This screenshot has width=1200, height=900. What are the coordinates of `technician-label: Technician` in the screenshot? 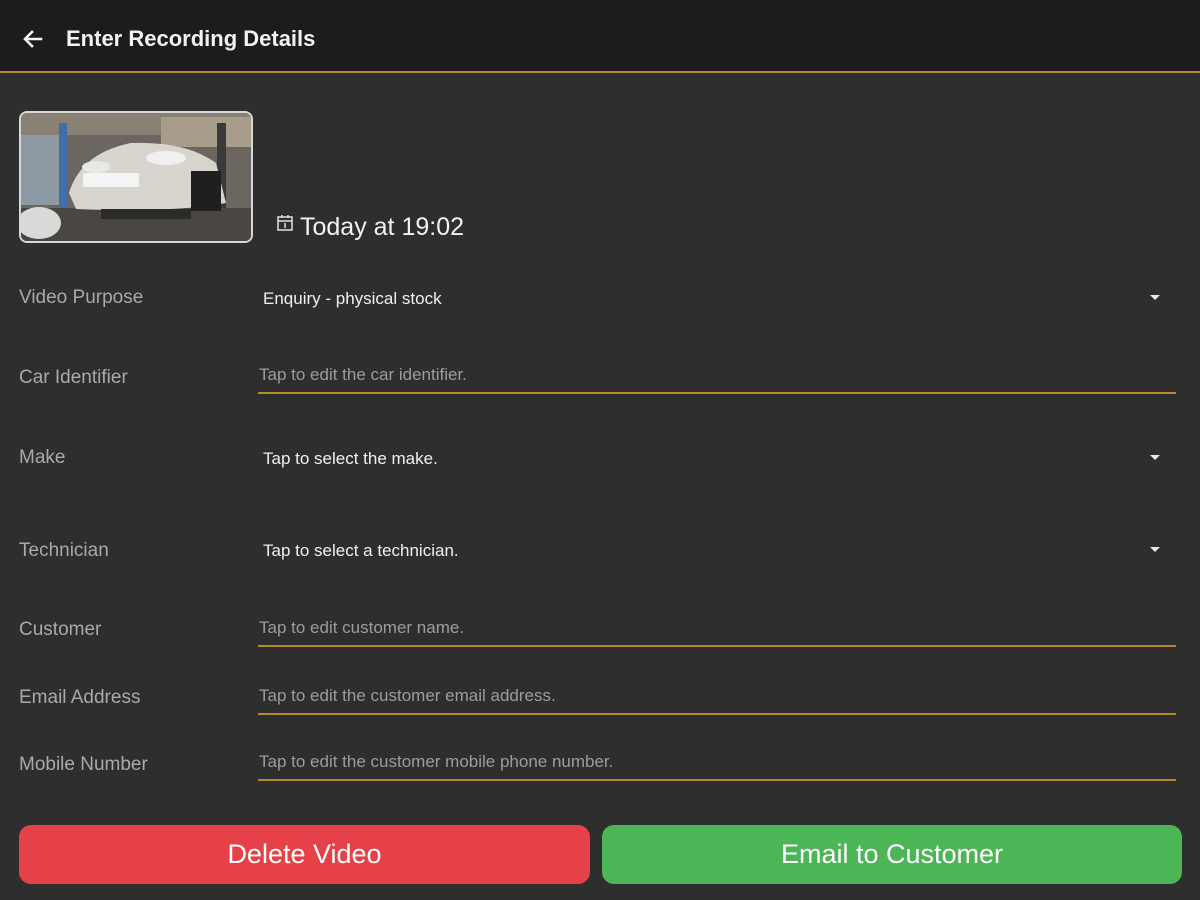 It's located at (64, 550).